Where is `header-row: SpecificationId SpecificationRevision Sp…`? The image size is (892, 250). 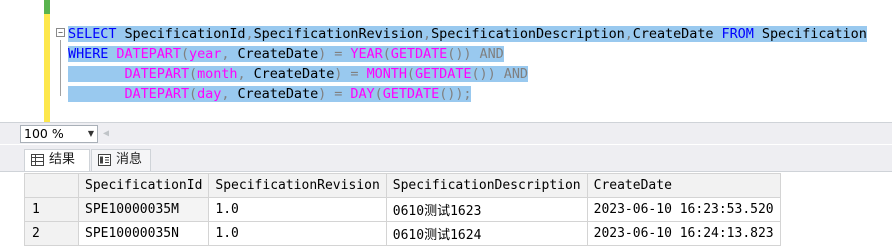
header-row: SpecificationId SpecificationRevision Sp… is located at coordinates (402, 185).